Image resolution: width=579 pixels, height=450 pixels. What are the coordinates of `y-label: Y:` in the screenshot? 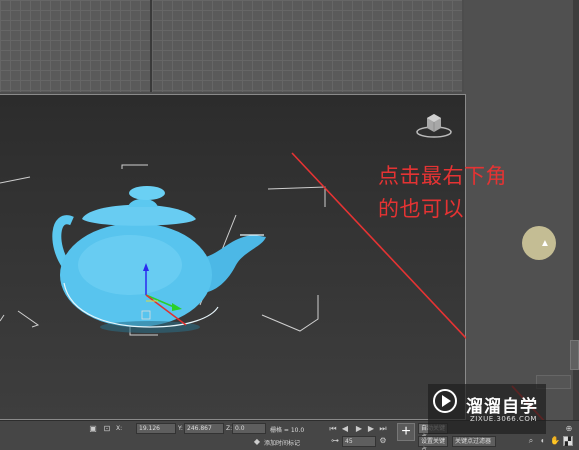 It's located at (180, 428).